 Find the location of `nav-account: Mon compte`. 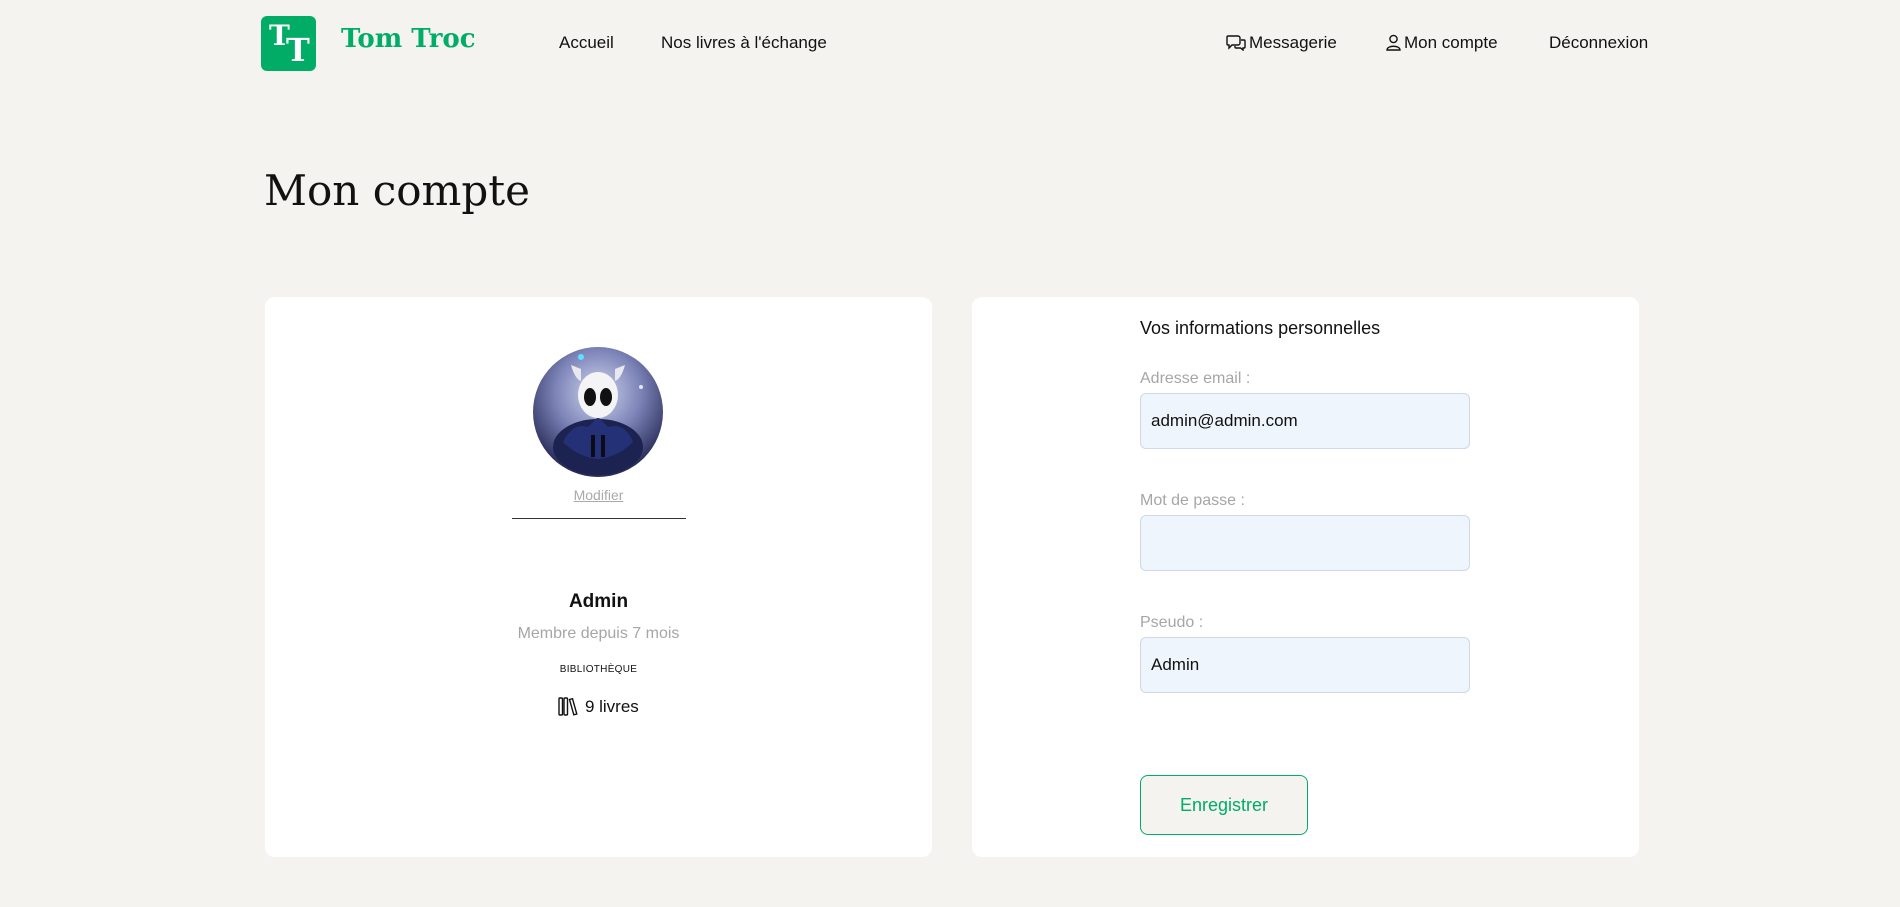

nav-account: Mon compte is located at coordinates (1442, 44).